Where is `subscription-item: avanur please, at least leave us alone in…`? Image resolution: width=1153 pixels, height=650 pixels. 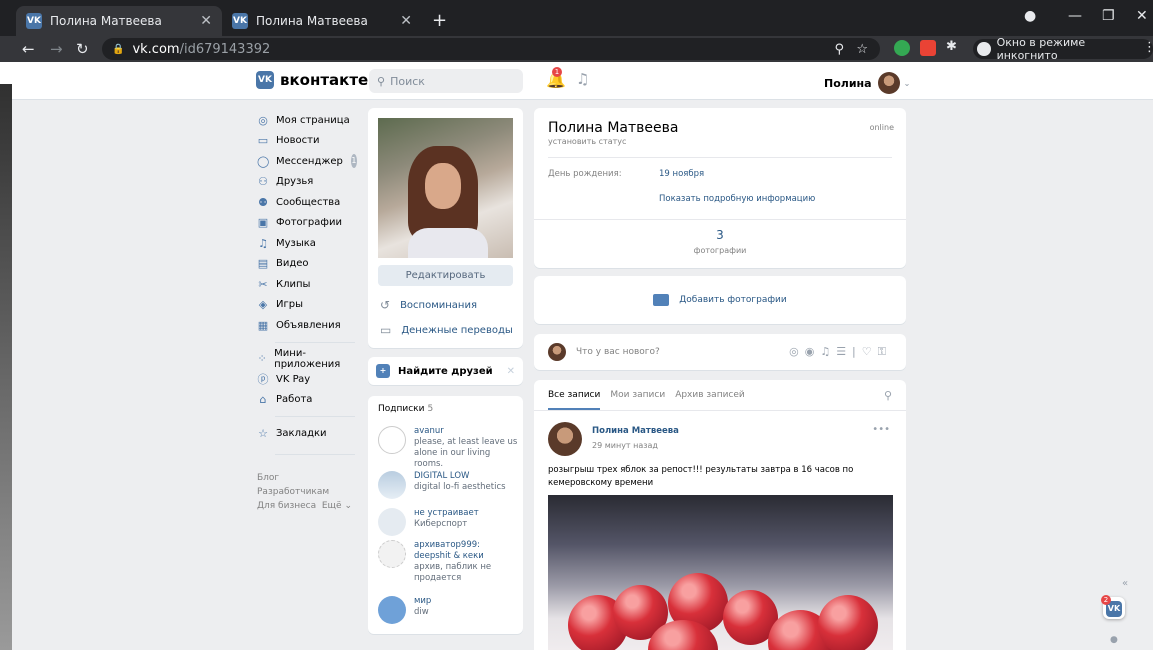
subscription-item: avanur please, at least leave us alone in… is located at coordinates (448, 448).